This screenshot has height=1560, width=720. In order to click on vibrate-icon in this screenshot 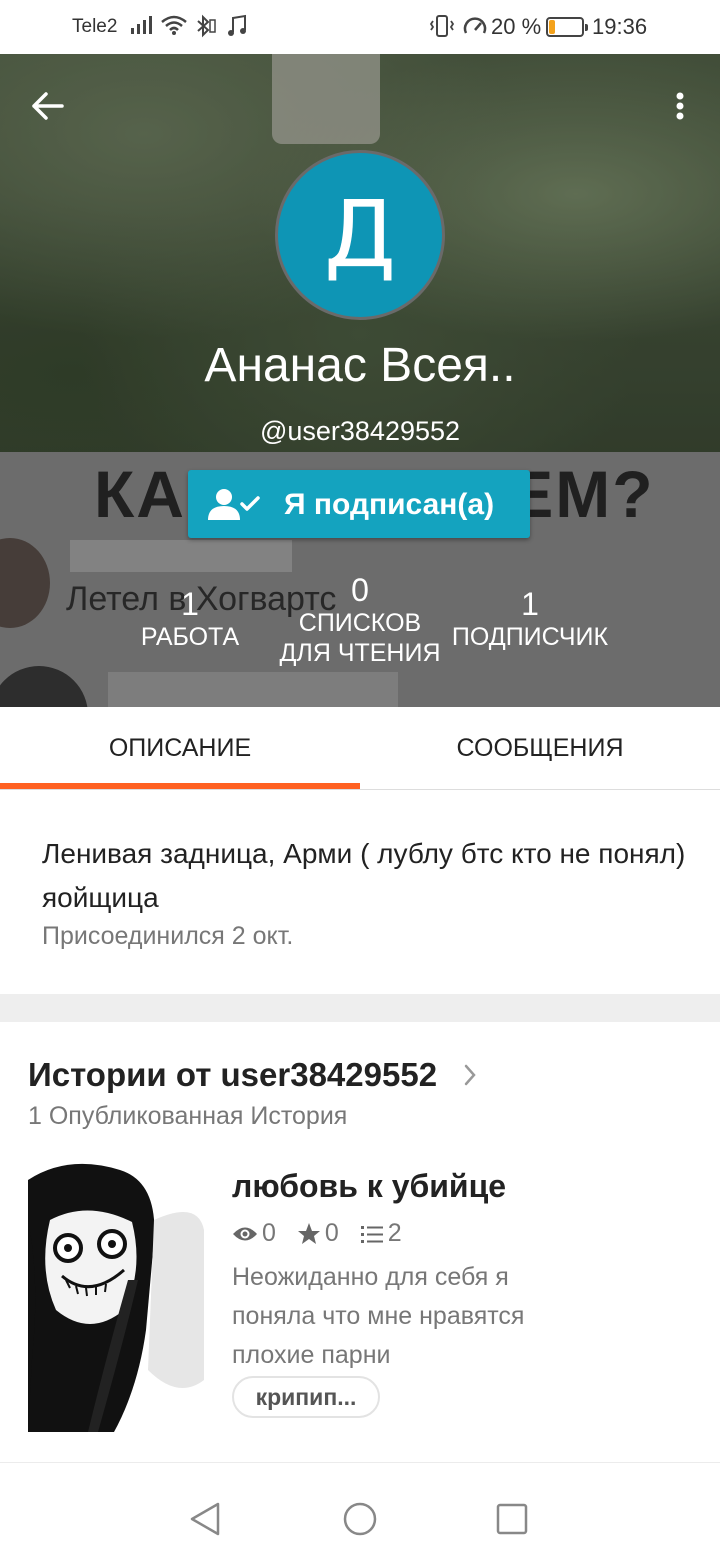, I will do `click(442, 28)`.